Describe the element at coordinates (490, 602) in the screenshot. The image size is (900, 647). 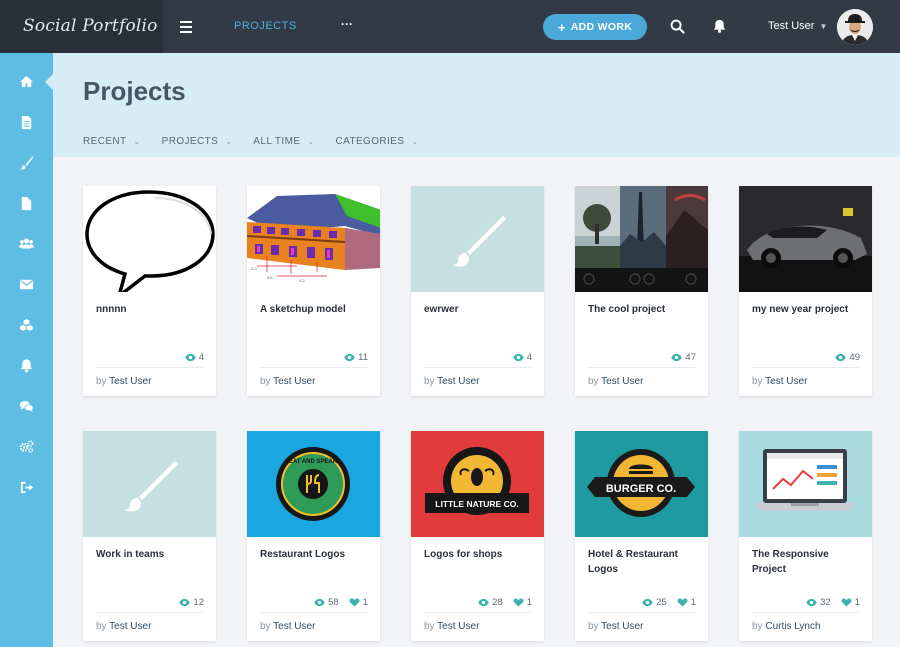
I see `views-stat: 28` at that location.